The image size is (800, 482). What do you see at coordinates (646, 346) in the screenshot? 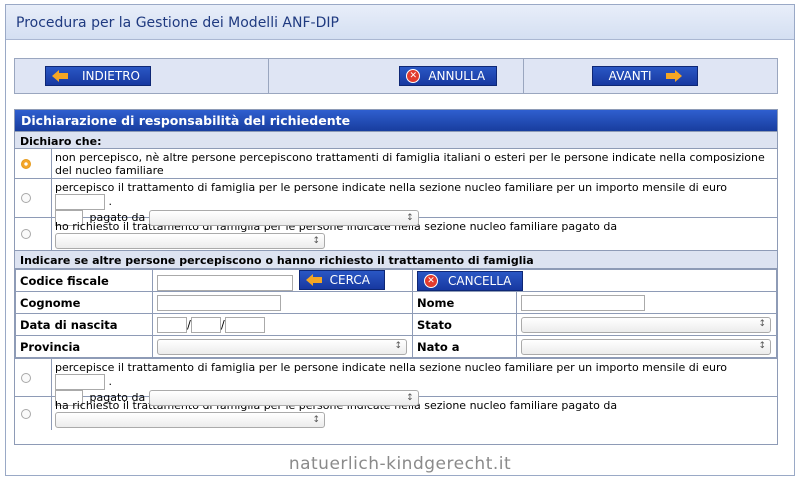
I see `nato-a-select` at bounding box center [646, 346].